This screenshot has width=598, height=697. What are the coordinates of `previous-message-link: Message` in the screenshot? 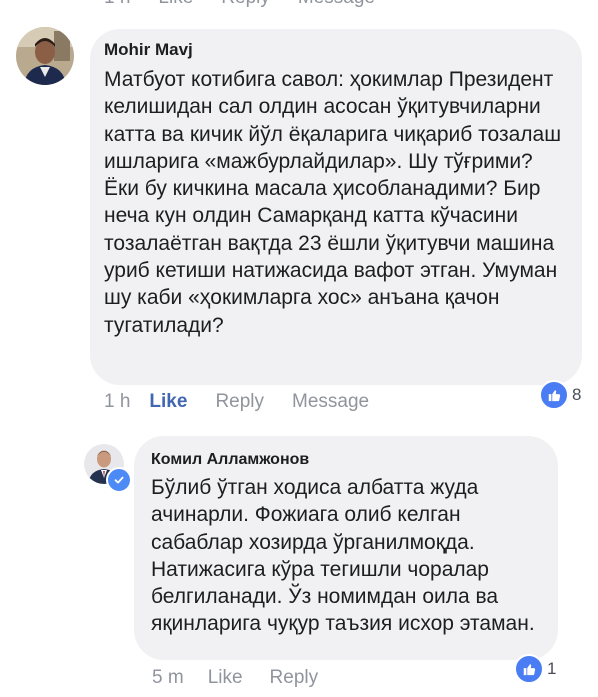 It's located at (336, 4).